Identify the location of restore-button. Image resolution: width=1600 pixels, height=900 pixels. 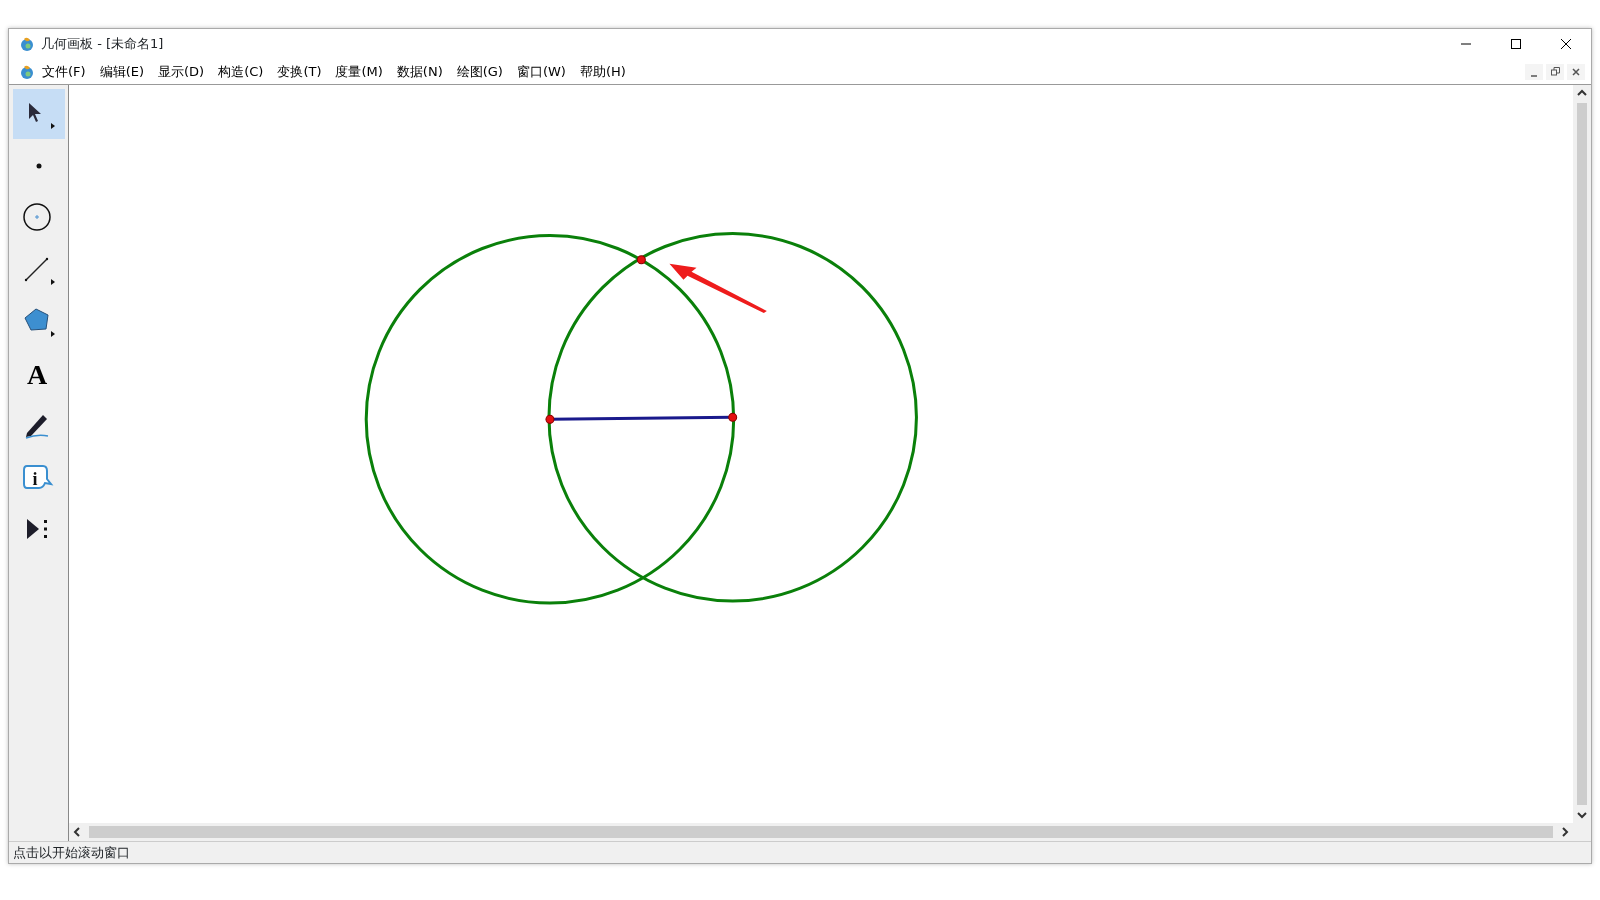
(1555, 71).